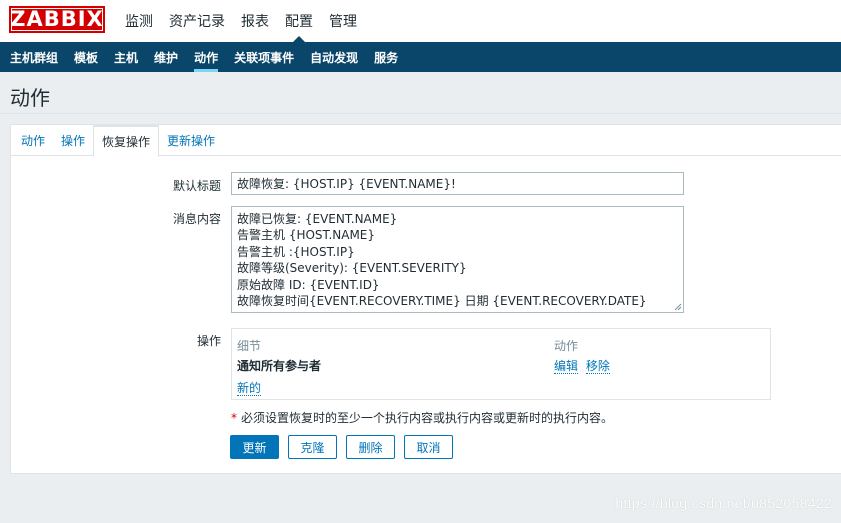 This screenshot has height=523, width=841. Describe the element at coordinates (597, 366) in the screenshot. I see `remove-operation-link: 移除` at that location.